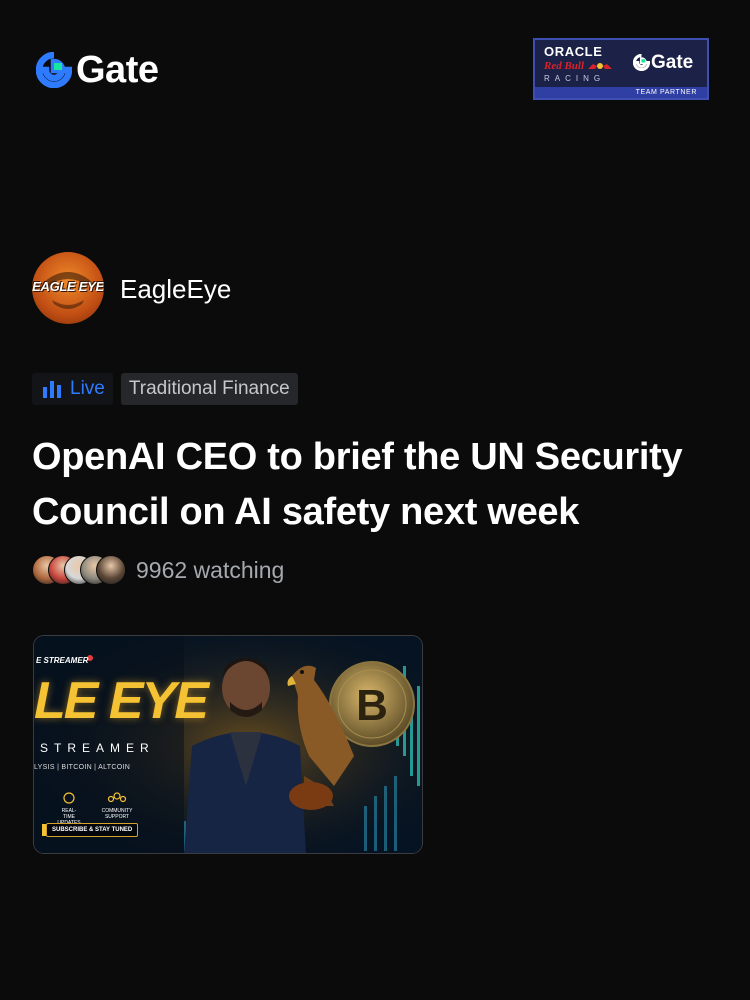  What do you see at coordinates (97, 748) in the screenshot?
I see `thumb-subtitle: STREAMER` at bounding box center [97, 748].